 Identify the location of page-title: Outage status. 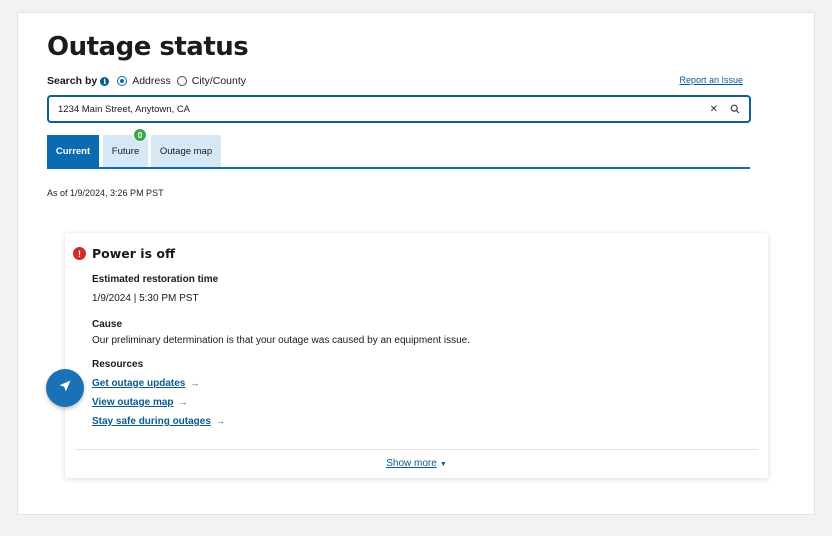
(148, 47).